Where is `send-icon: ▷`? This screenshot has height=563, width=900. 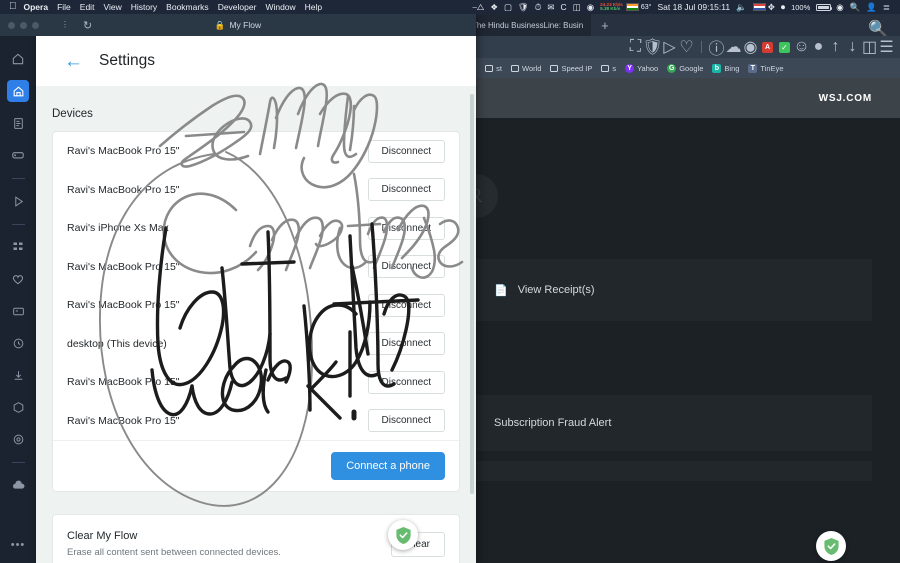 send-icon: ▷ is located at coordinates (669, 47).